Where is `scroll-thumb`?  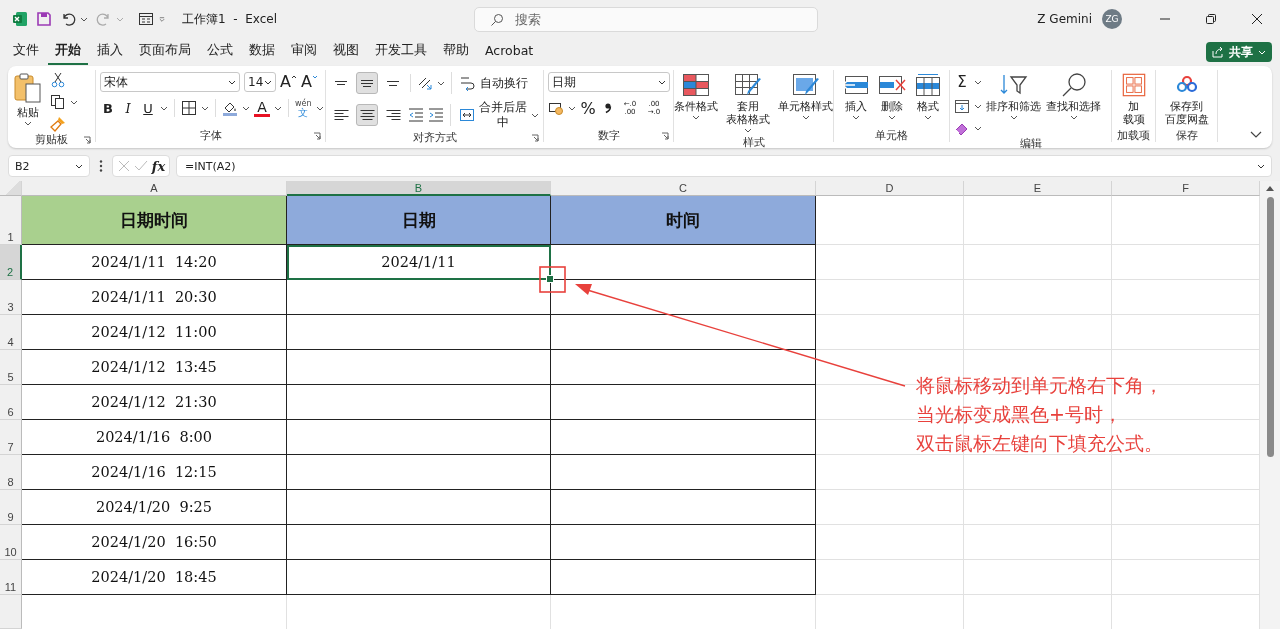
scroll-thumb is located at coordinates (1270, 327).